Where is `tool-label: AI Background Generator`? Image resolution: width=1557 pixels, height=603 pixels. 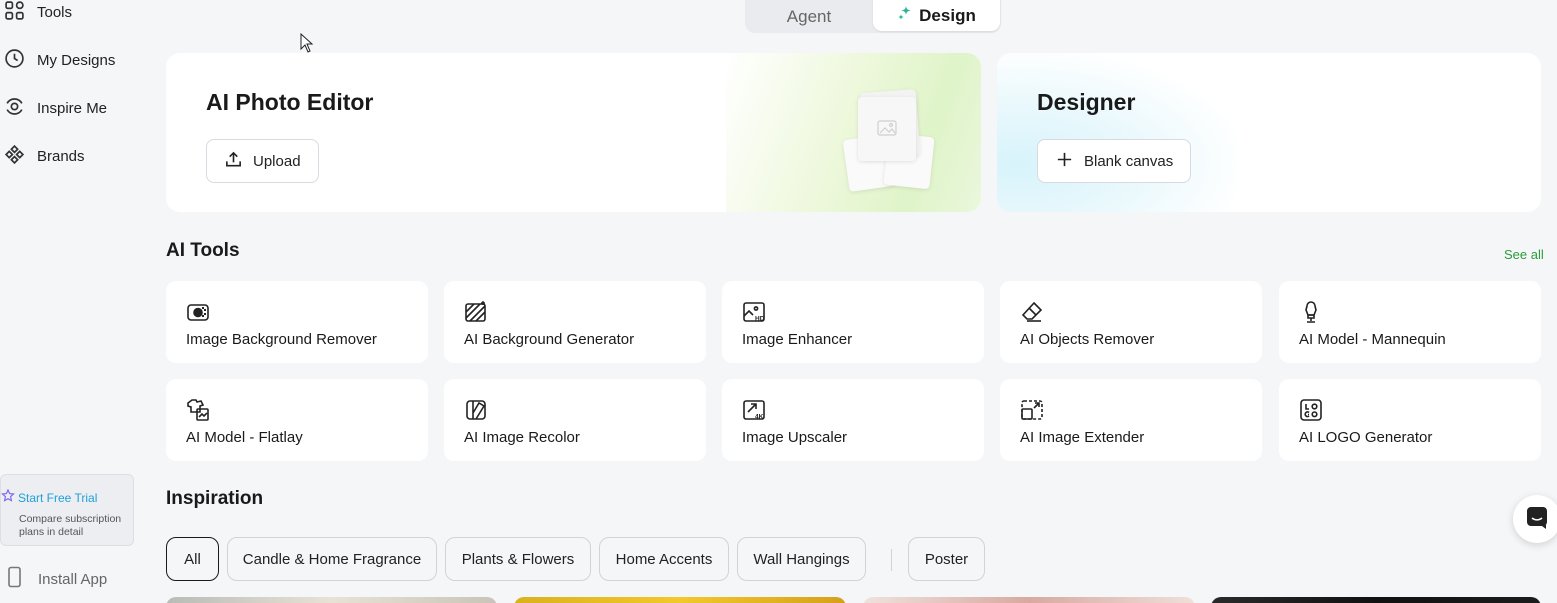 tool-label: AI Background Generator is located at coordinates (549, 339).